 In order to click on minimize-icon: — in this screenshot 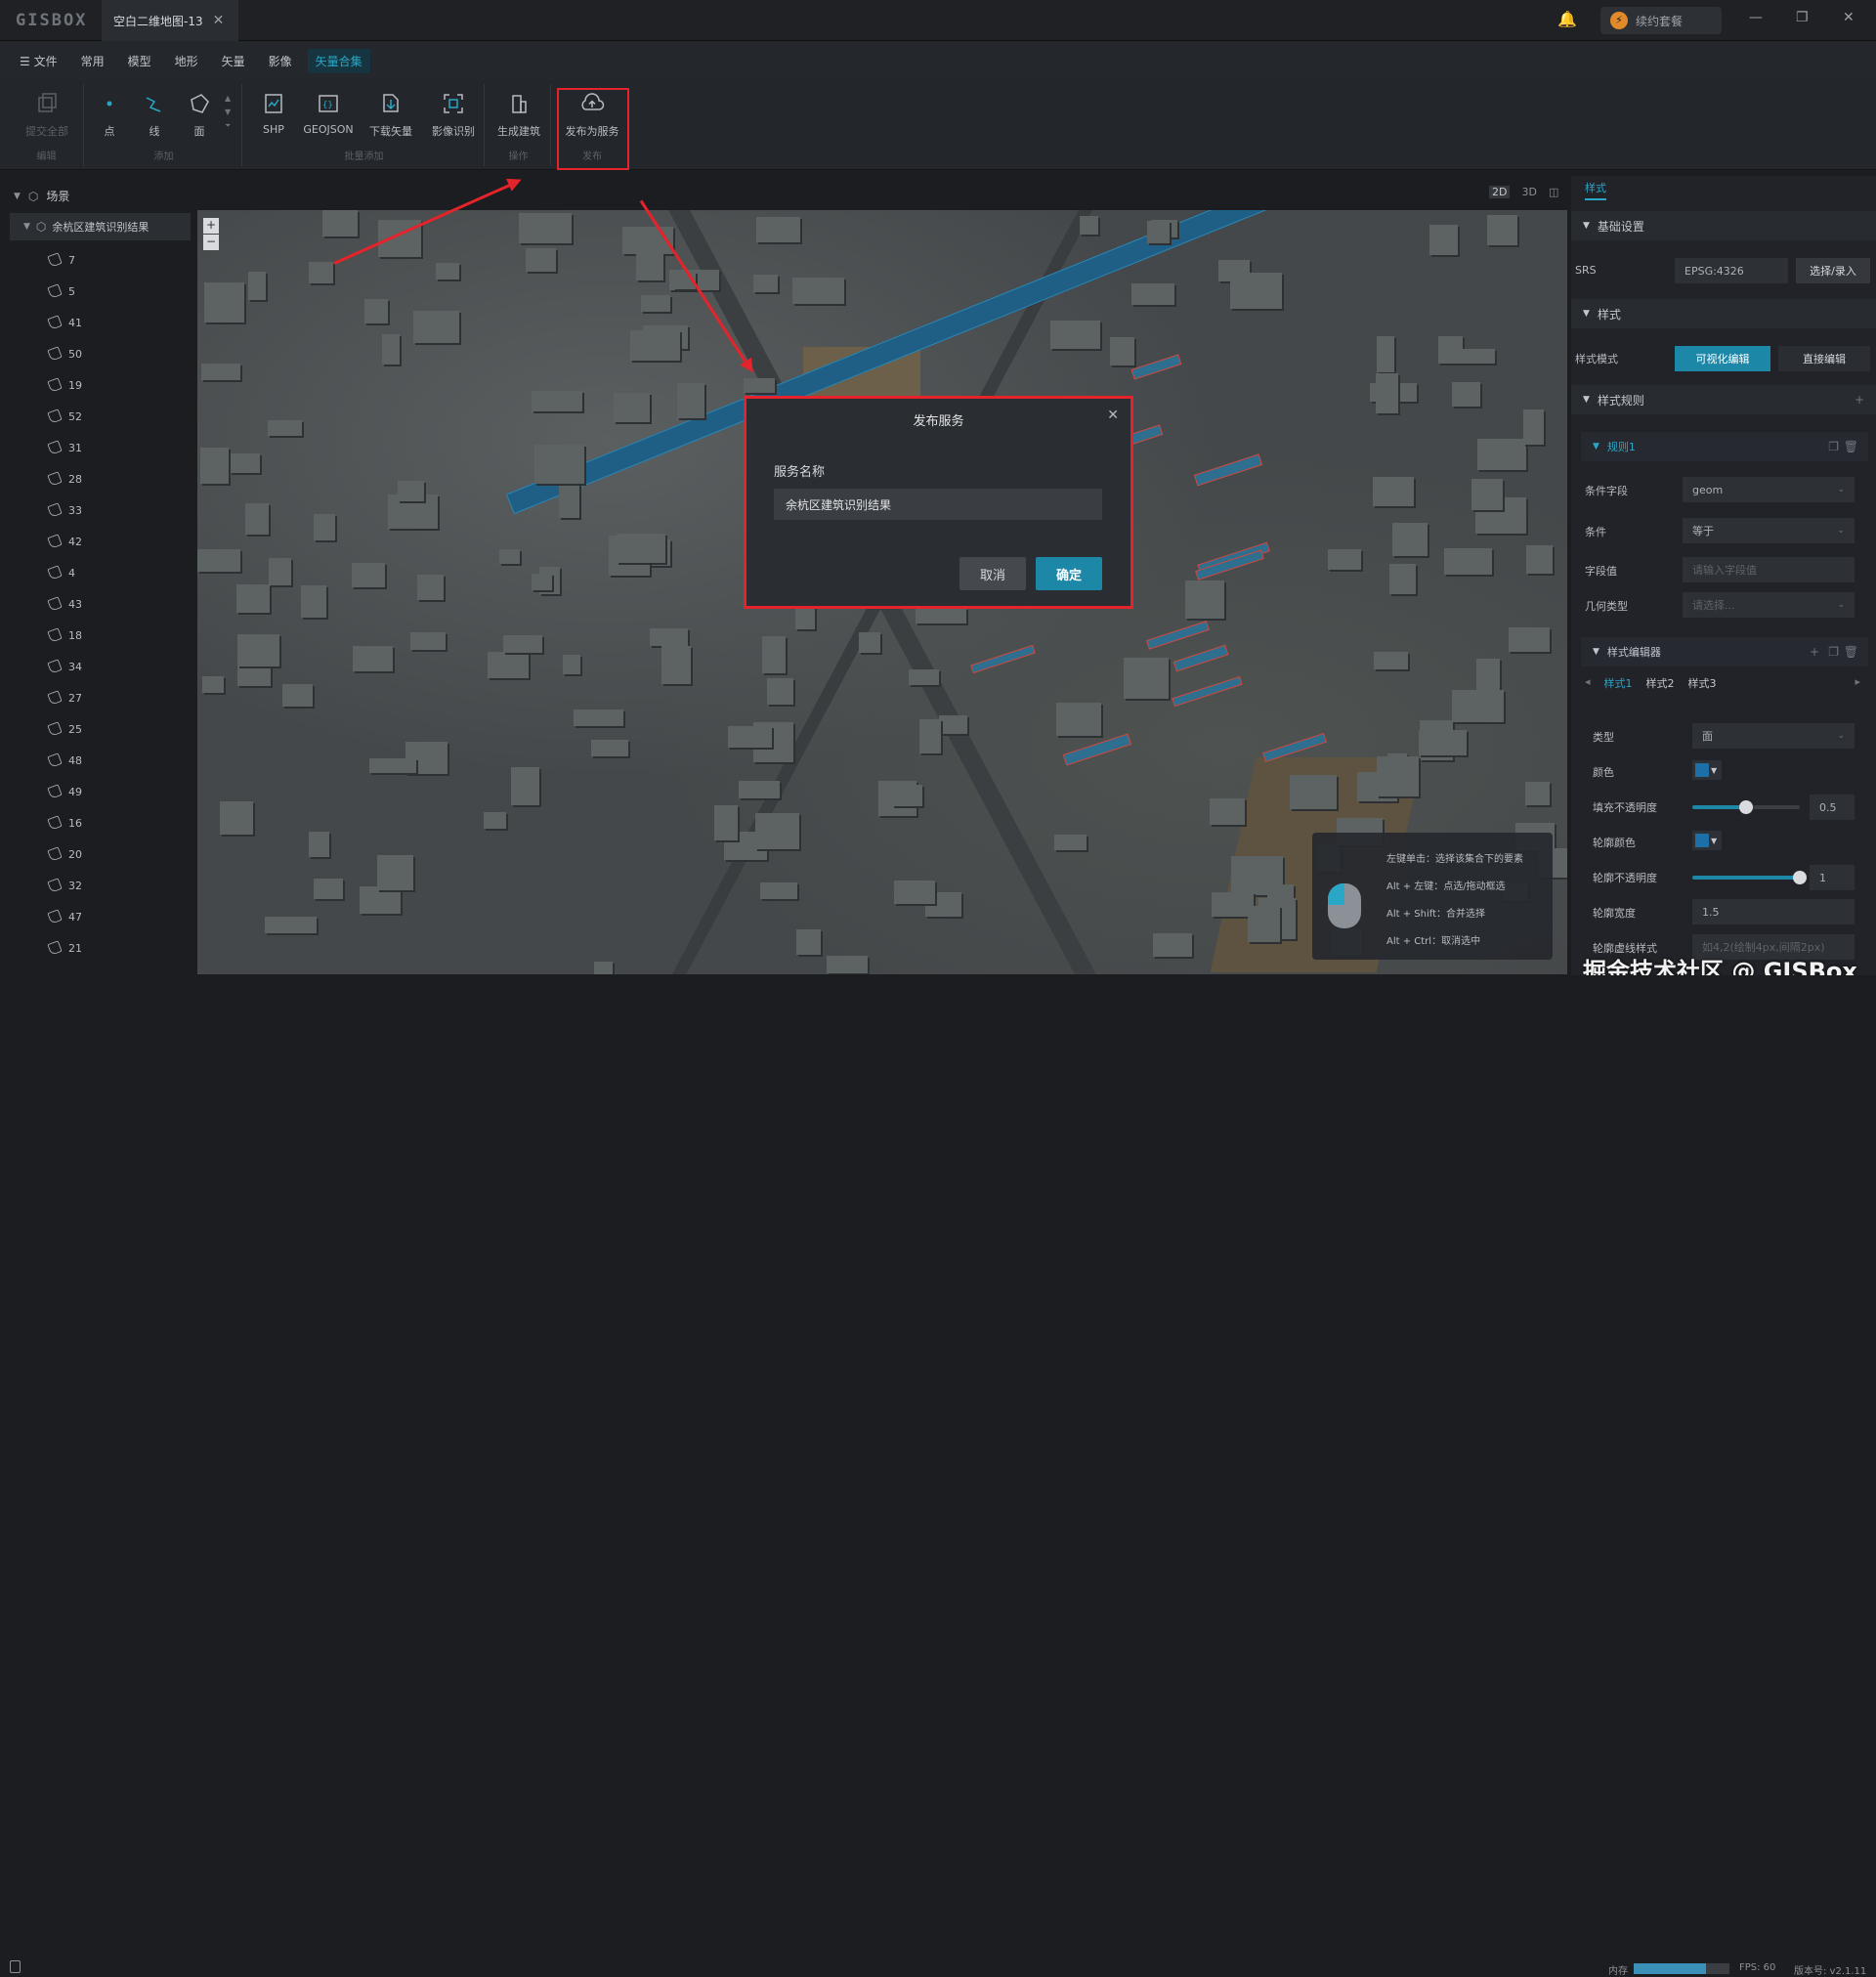, I will do `click(1756, 17)`.